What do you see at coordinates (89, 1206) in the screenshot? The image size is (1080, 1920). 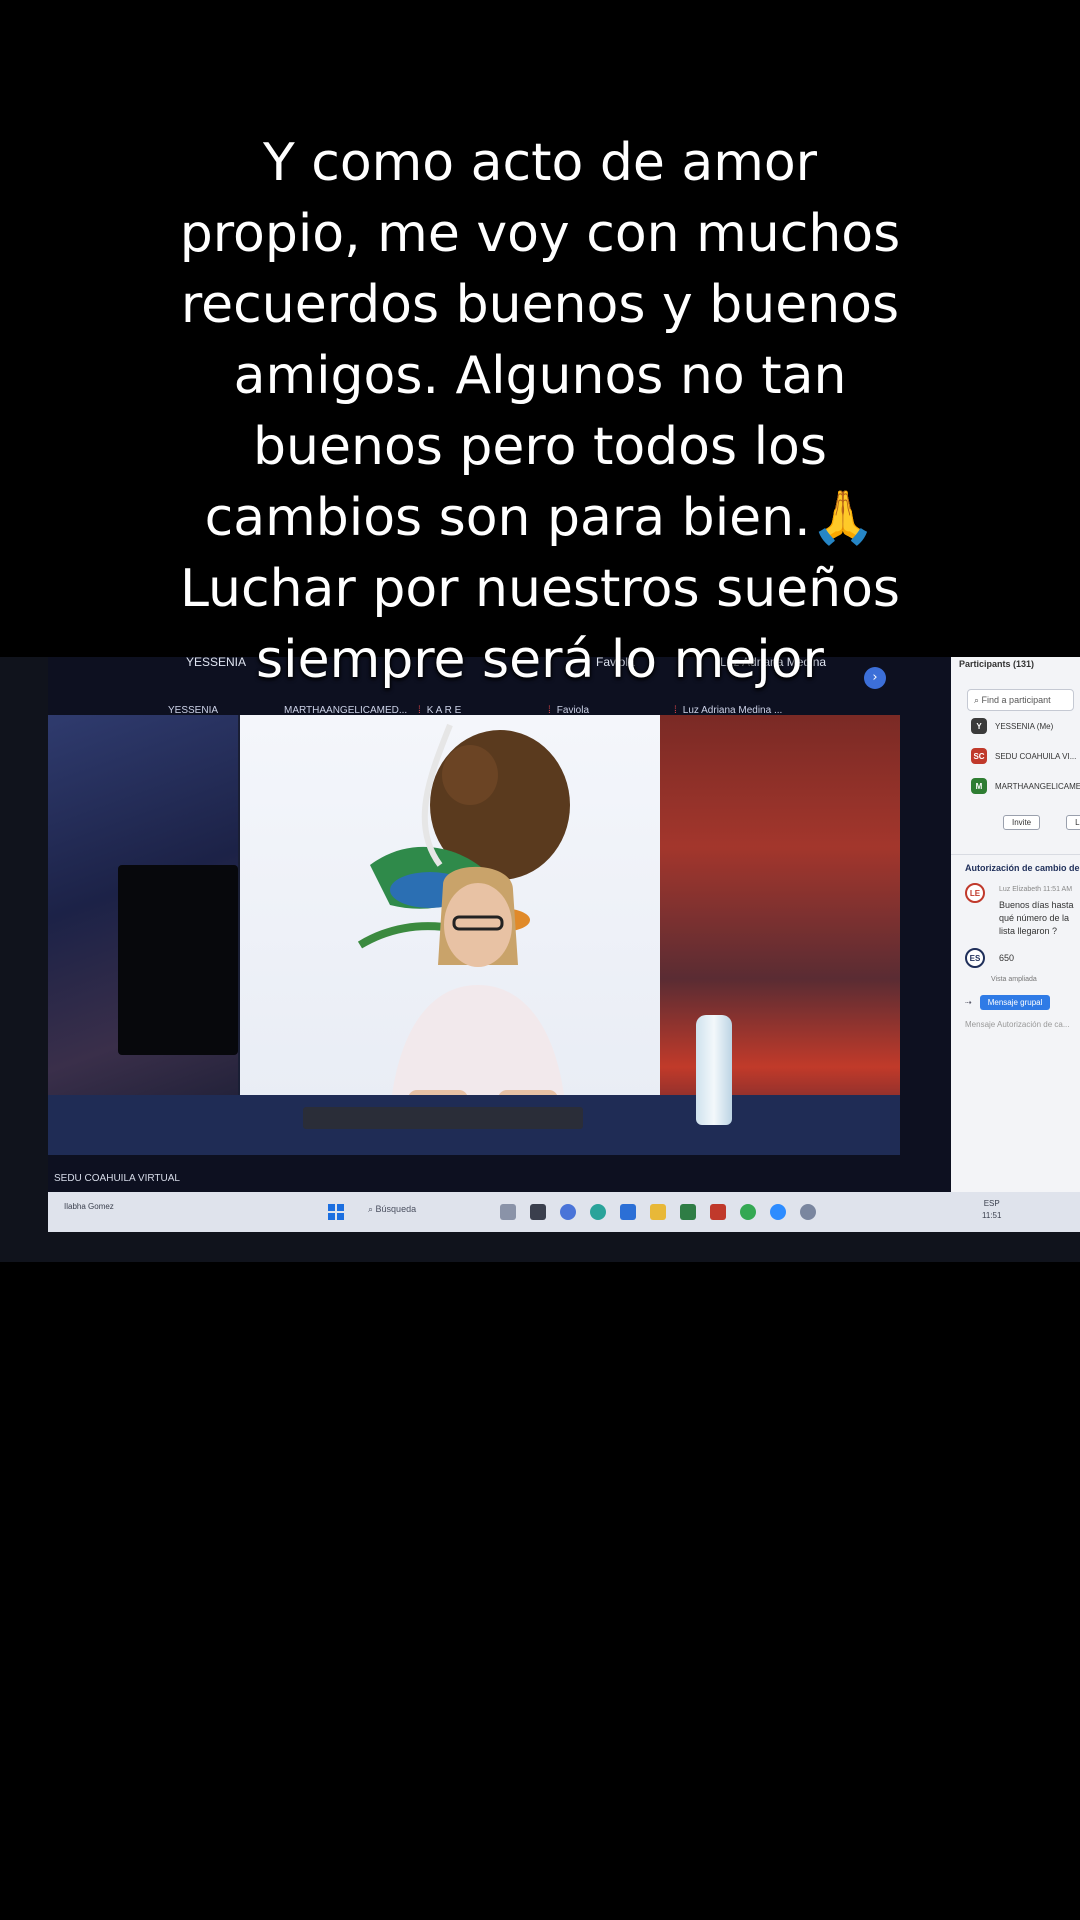 I see `taskbar-user: Ilabha Gomez` at bounding box center [89, 1206].